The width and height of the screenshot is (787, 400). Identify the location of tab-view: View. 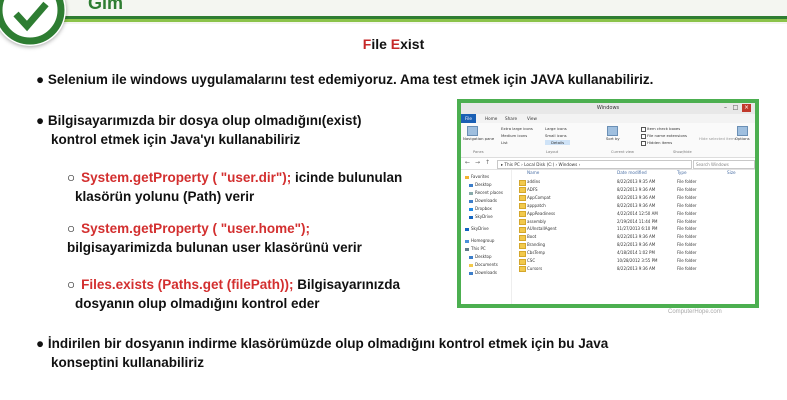
(532, 118).